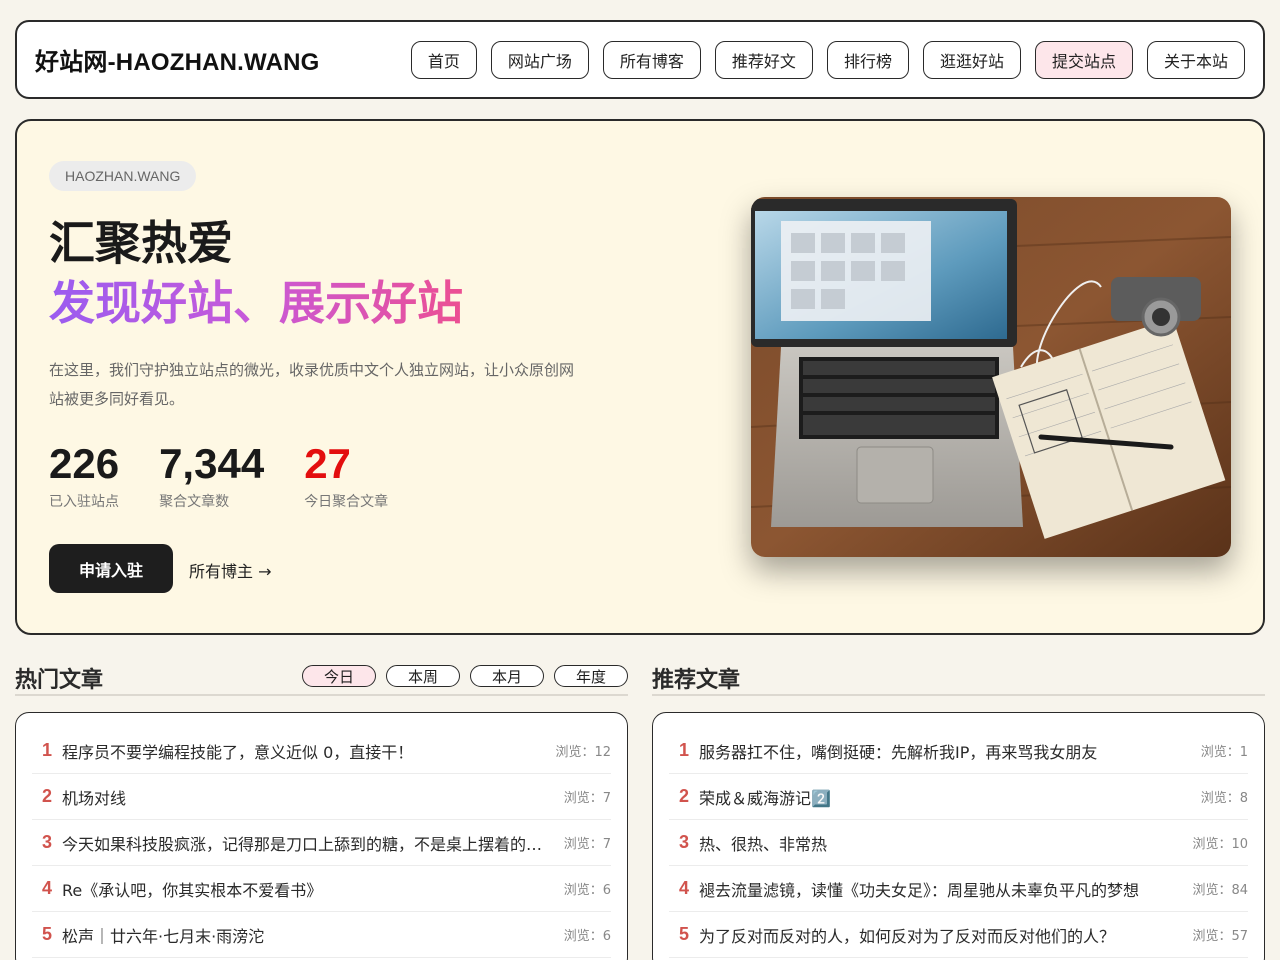 Image resolution: width=1280 pixels, height=960 pixels. Describe the element at coordinates (867, 59) in the screenshot. I see `nav-leaderboard: 排行榜` at that location.